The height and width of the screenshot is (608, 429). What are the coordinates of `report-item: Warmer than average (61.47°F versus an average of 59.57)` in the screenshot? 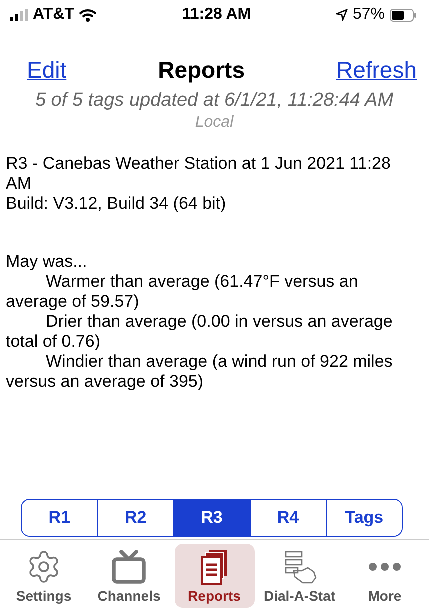 It's located at (183, 292).